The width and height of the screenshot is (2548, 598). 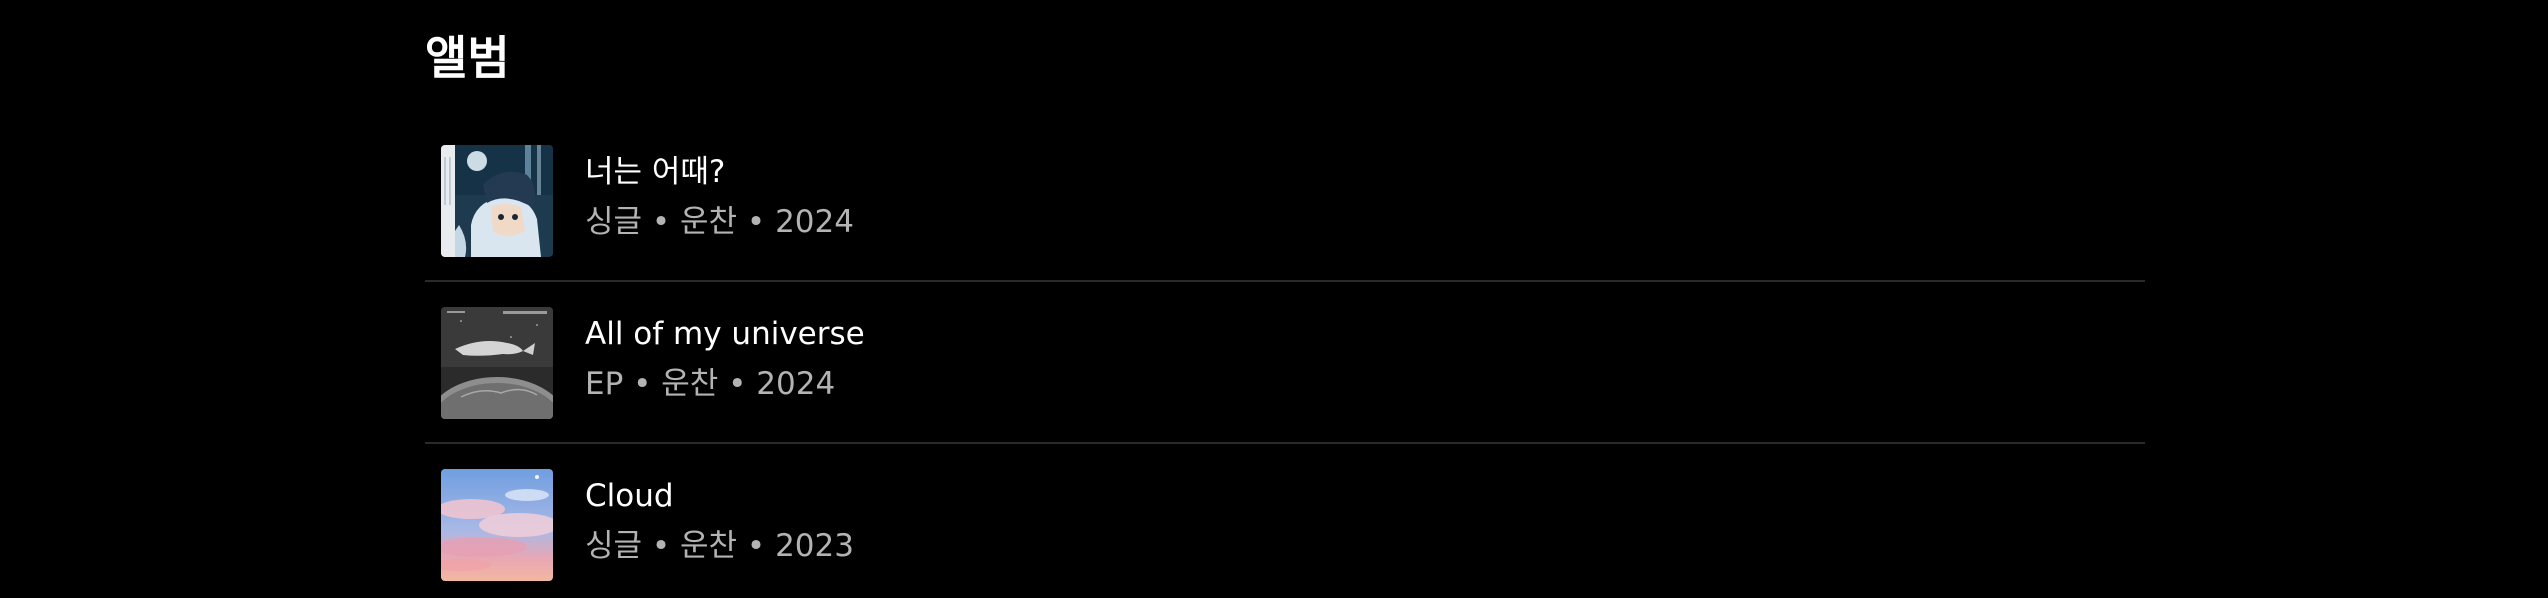 What do you see at coordinates (629, 496) in the screenshot?
I see `album-title: Cloud` at bounding box center [629, 496].